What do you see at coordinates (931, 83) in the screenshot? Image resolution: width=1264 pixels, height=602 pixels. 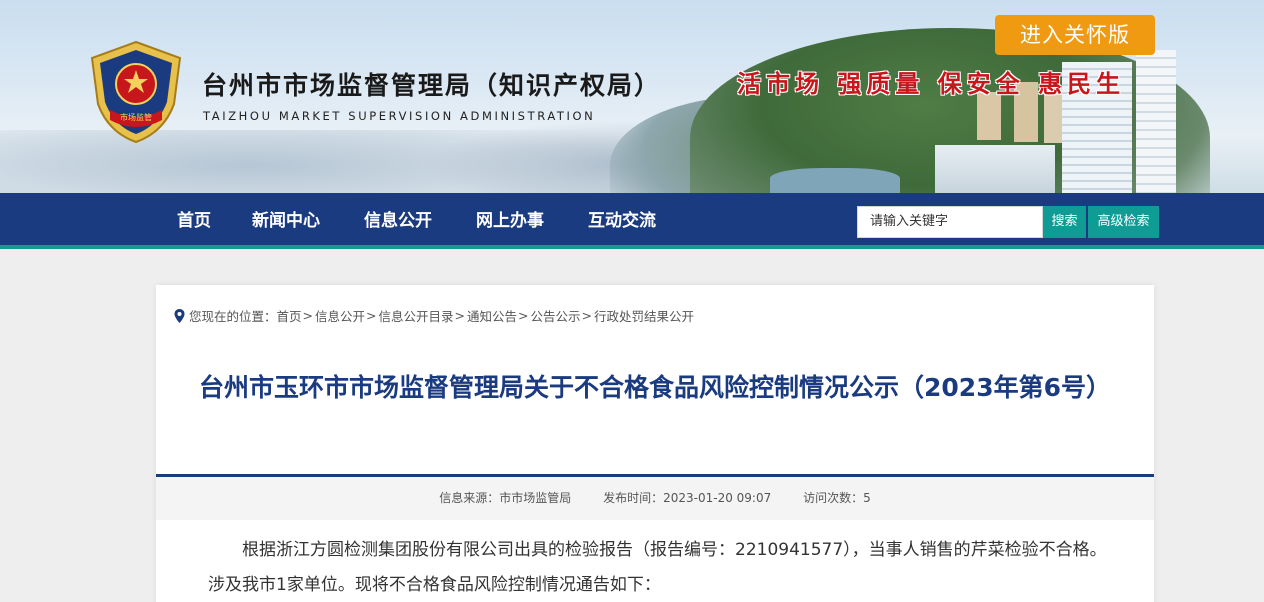 I see `slogan: 活市场 强质量 保安全 惠民生` at bounding box center [931, 83].